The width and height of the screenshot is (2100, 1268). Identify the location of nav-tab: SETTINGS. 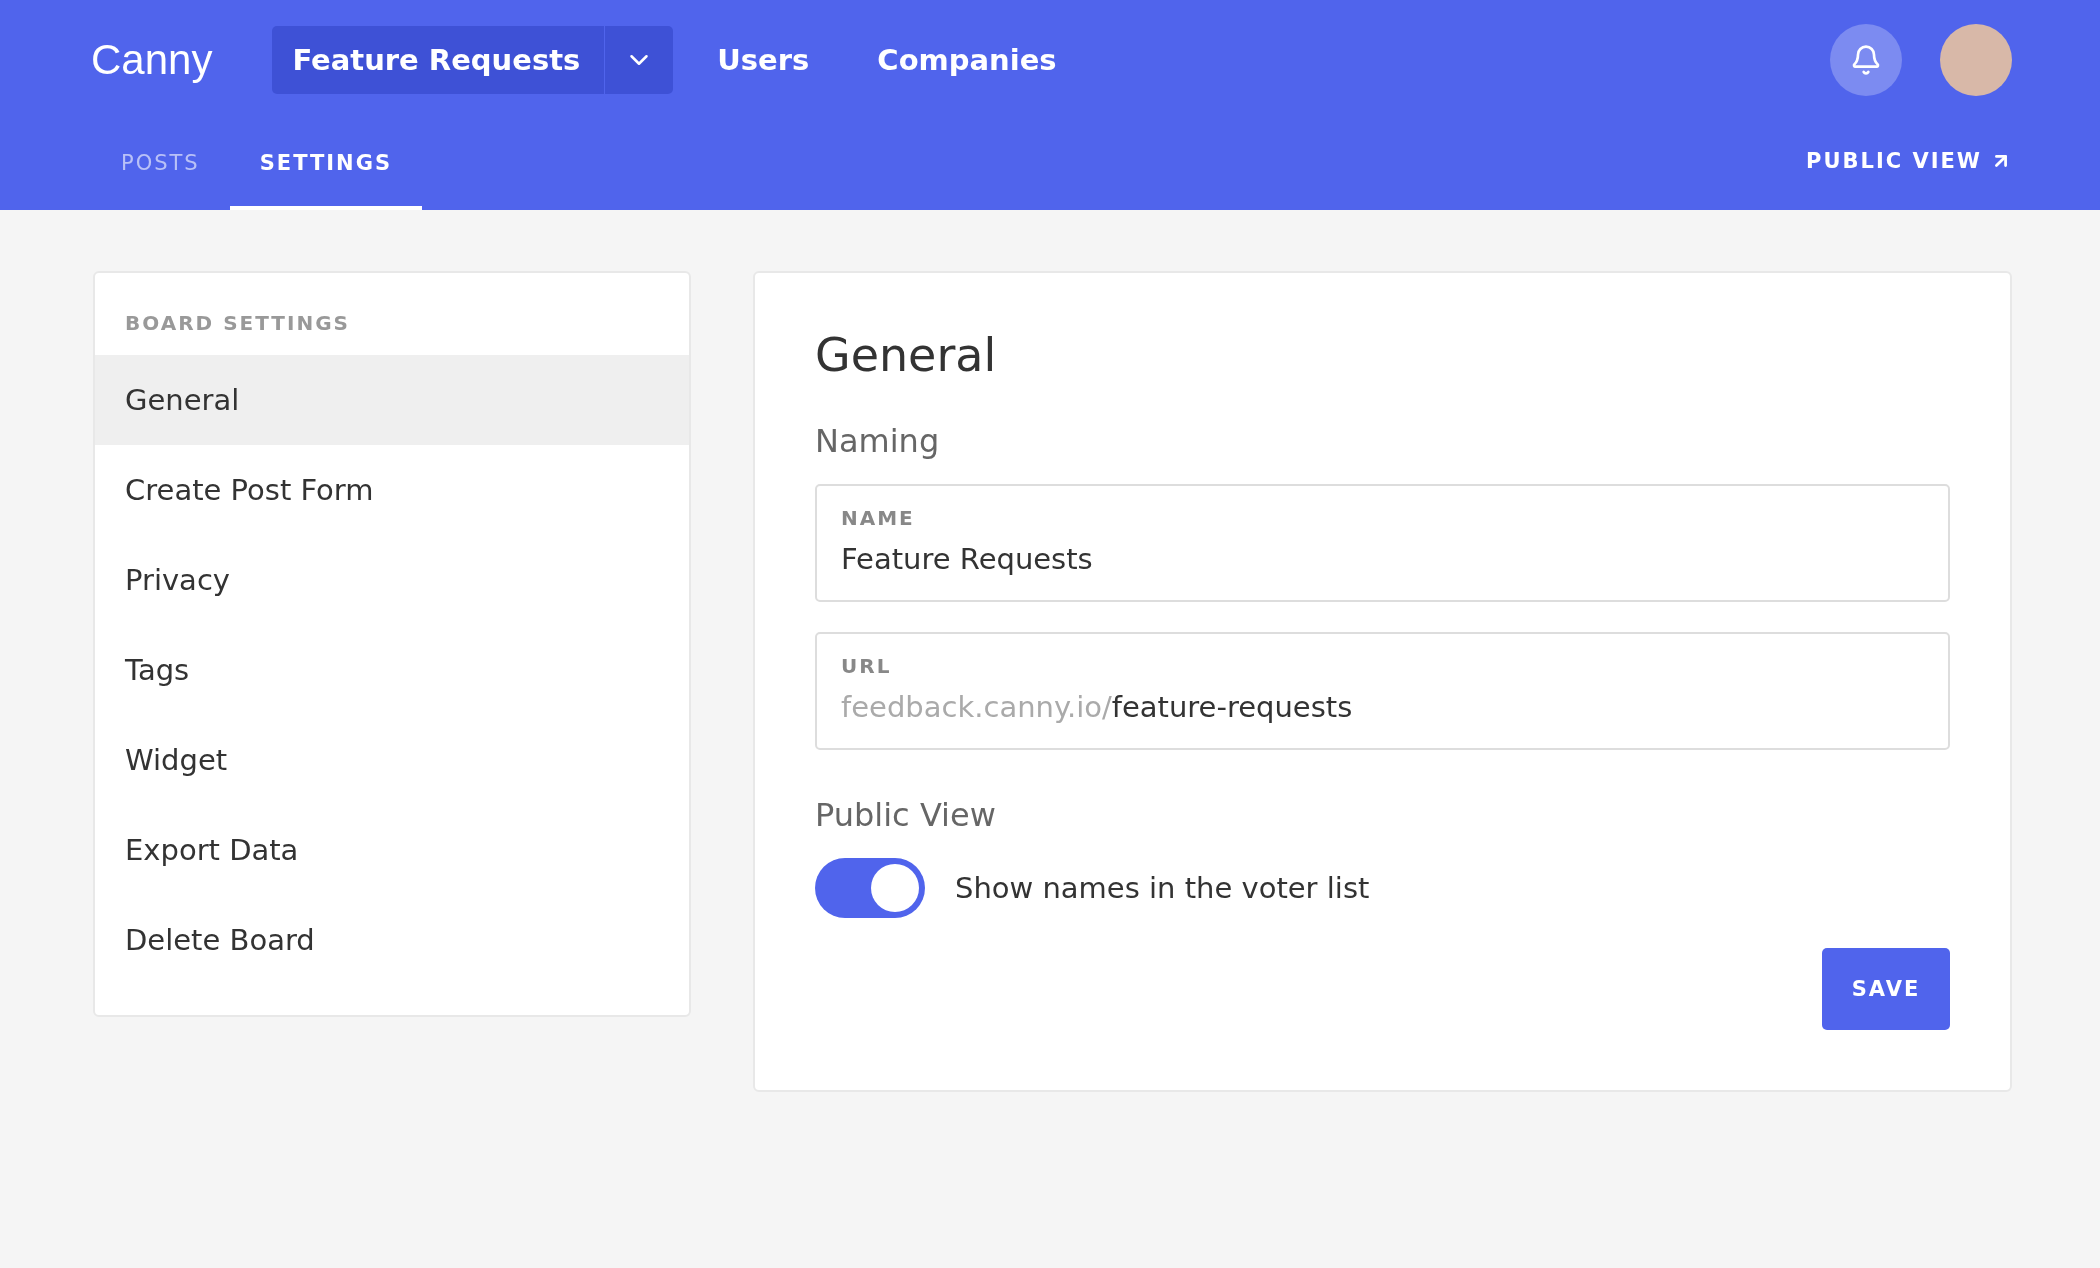
(326, 165).